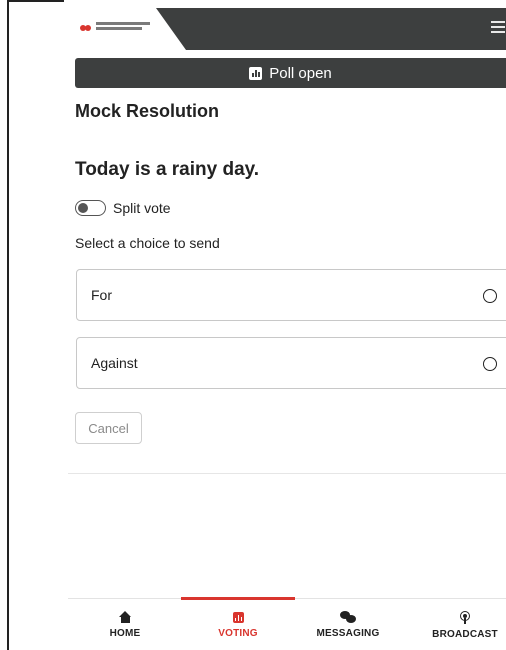  Describe the element at coordinates (147, 111) in the screenshot. I see `resolution-title: Mock Resolution` at that location.